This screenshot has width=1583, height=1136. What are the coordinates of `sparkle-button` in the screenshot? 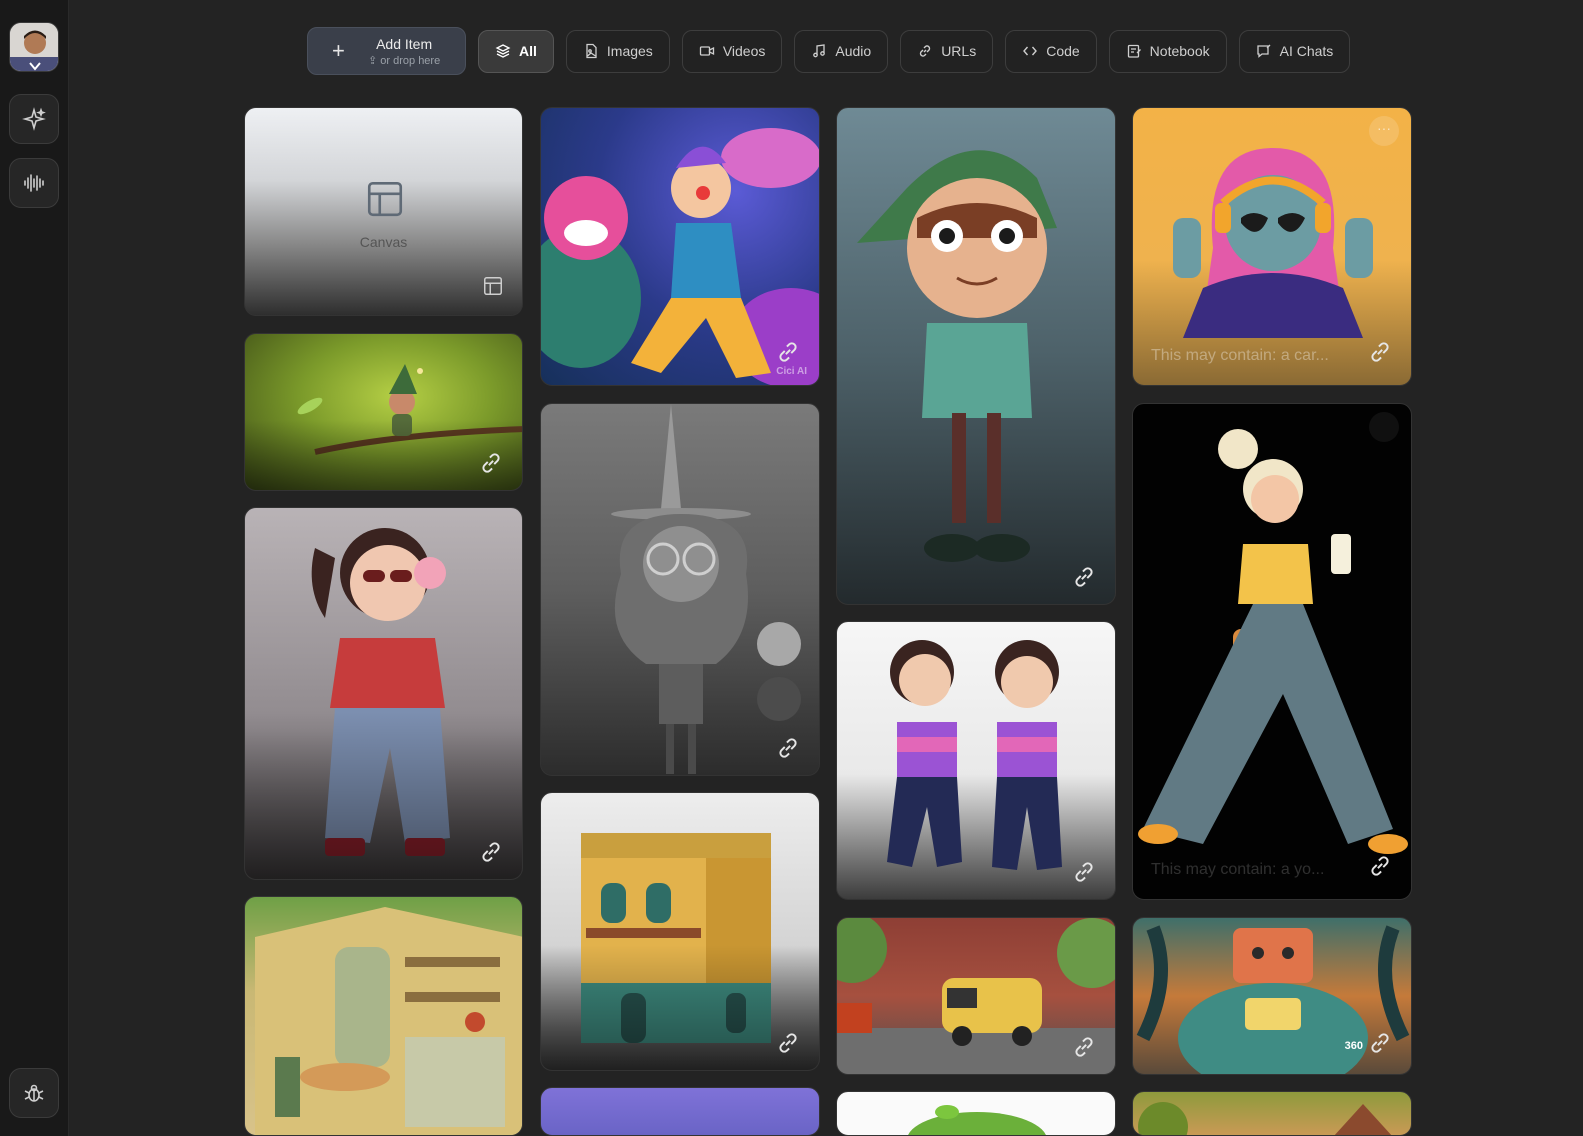 It's located at (34, 119).